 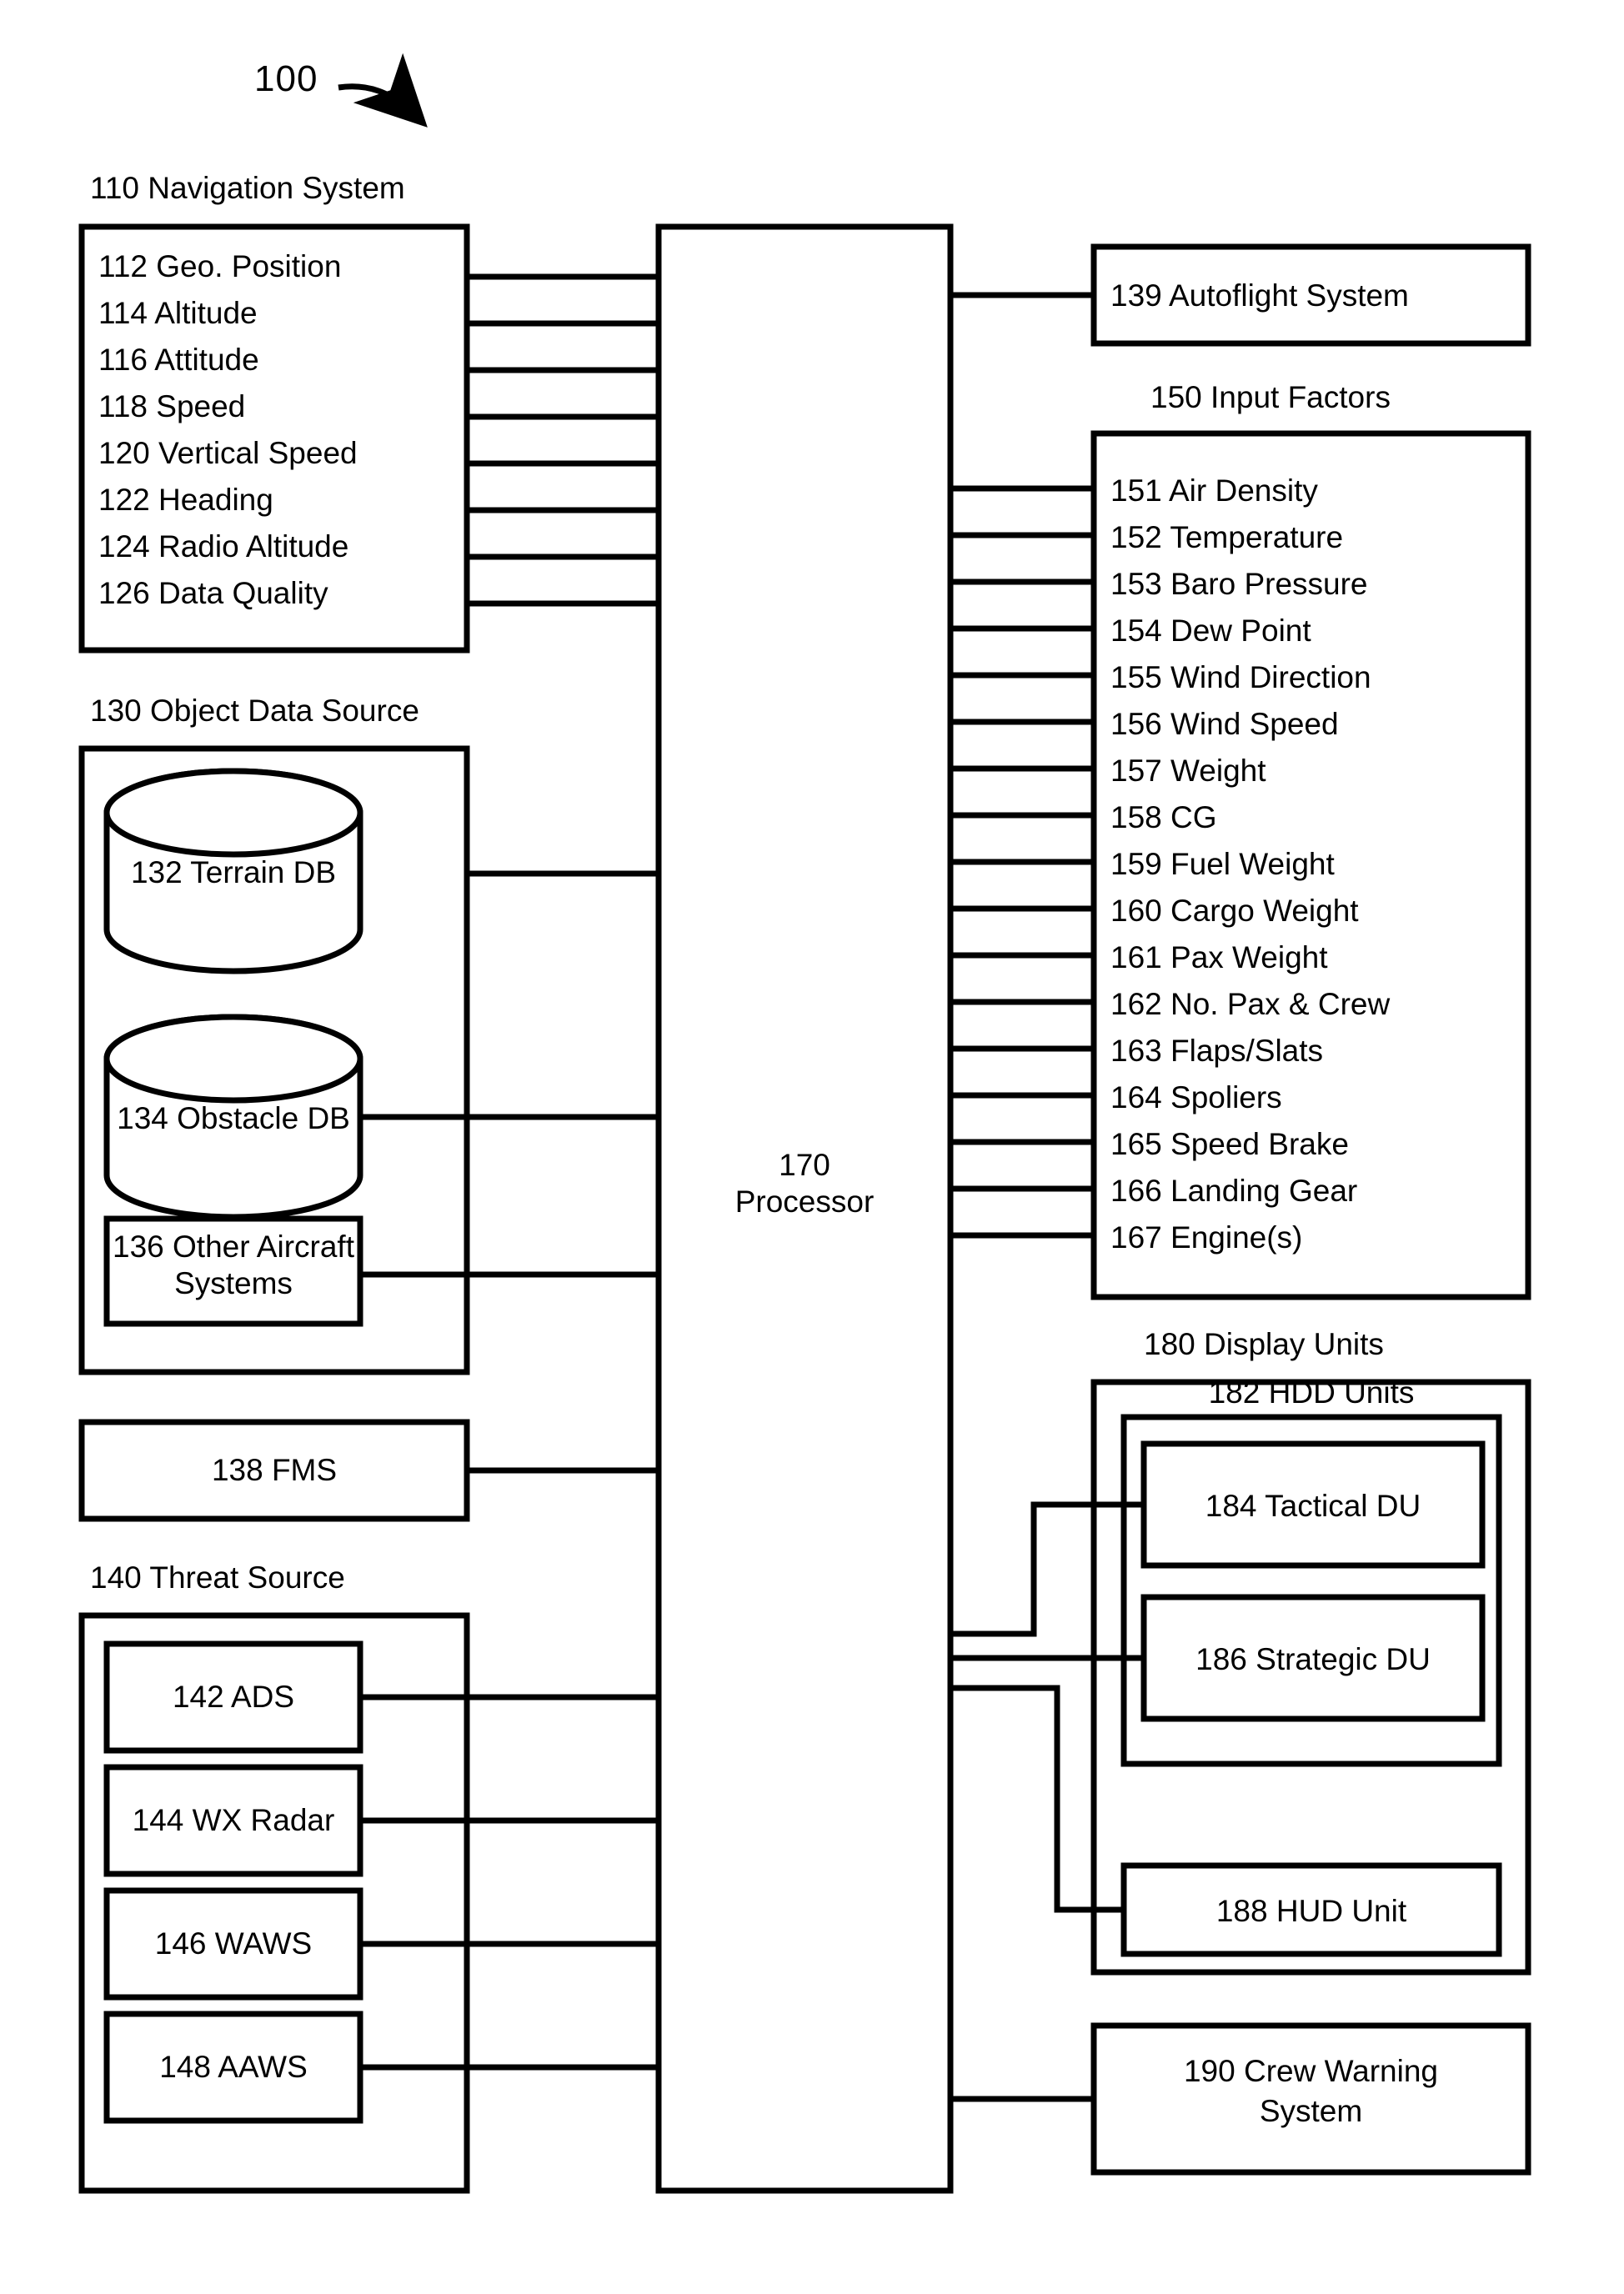 I want to click on autoflight-system-label: 139 Autoflight System, so click(x=1259, y=295).